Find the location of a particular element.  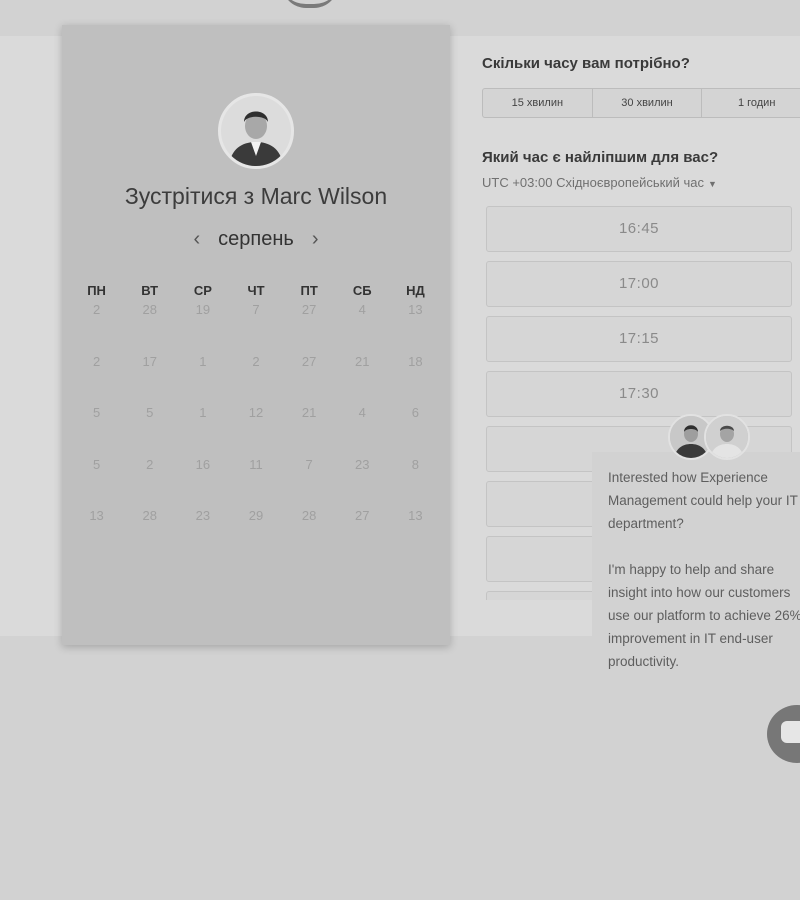

time-slot: 17:00 is located at coordinates (639, 284).